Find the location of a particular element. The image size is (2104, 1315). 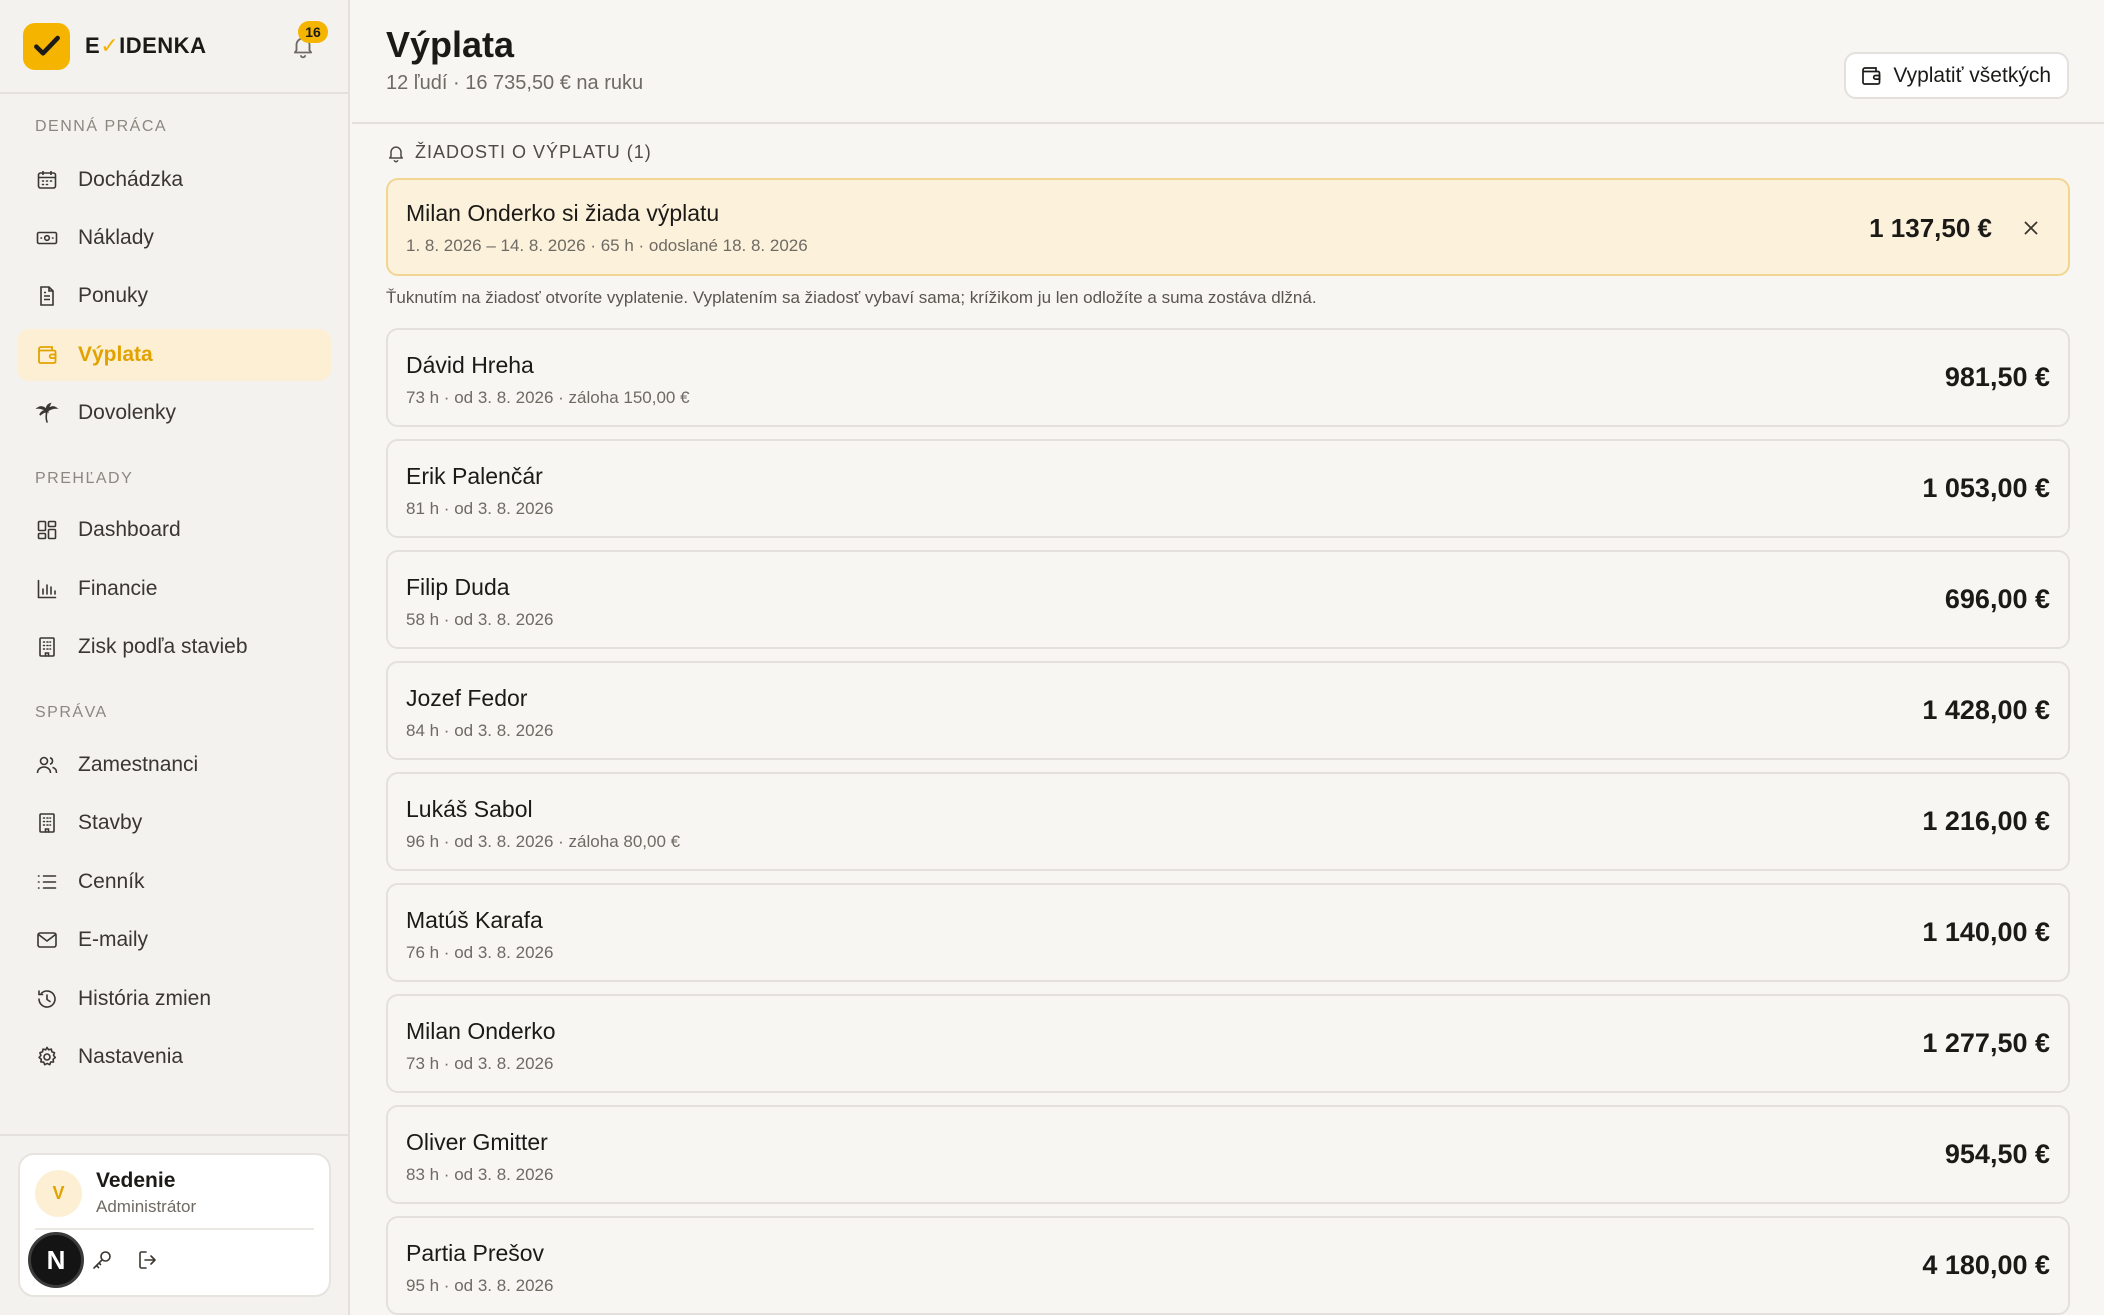

sidebar-item-nastavenia: Nastavenia is located at coordinates (174, 1057).